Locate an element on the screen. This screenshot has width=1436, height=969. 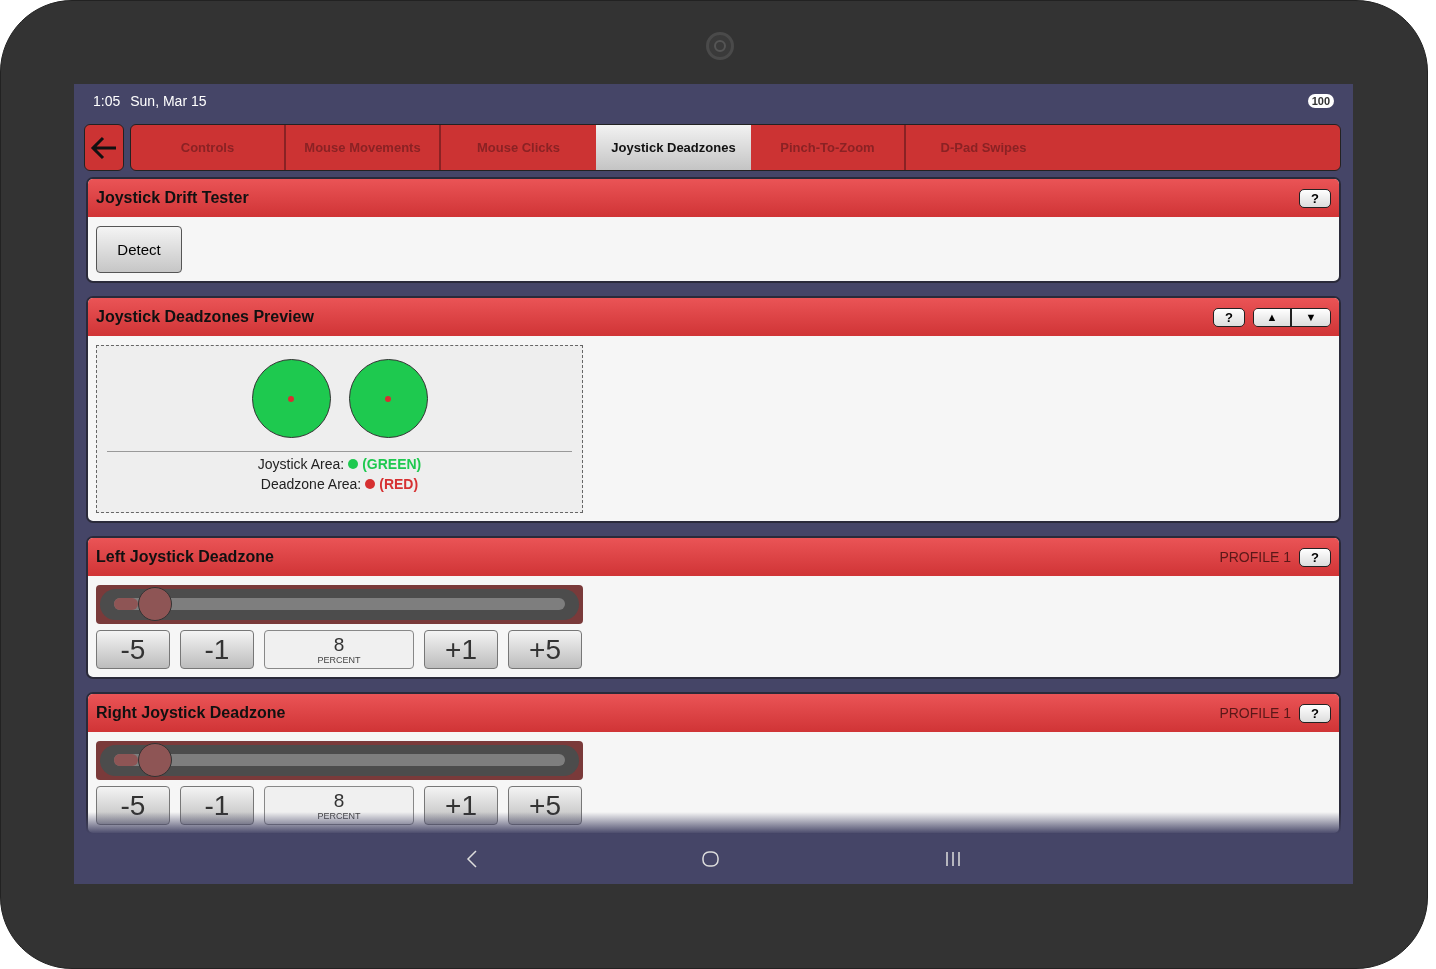
battery-indicator: 100 is located at coordinates (1320, 101).